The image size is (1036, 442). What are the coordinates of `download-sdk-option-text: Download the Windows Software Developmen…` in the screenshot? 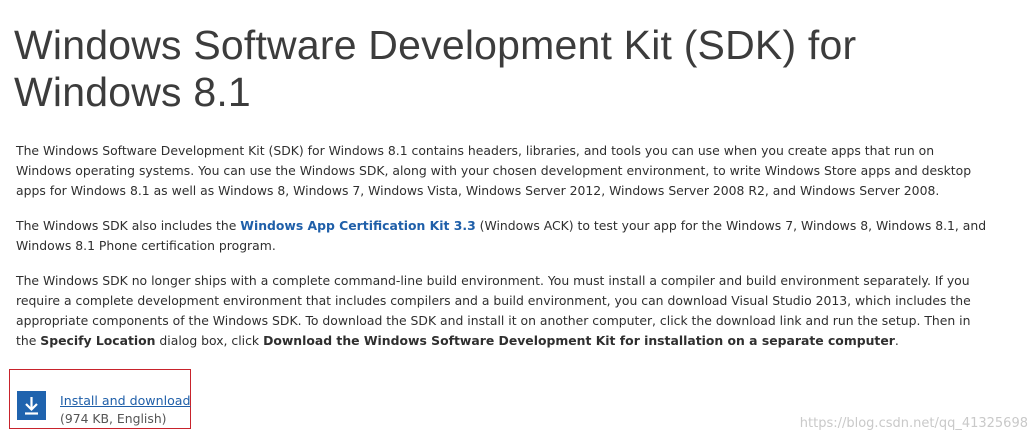 It's located at (579, 340).